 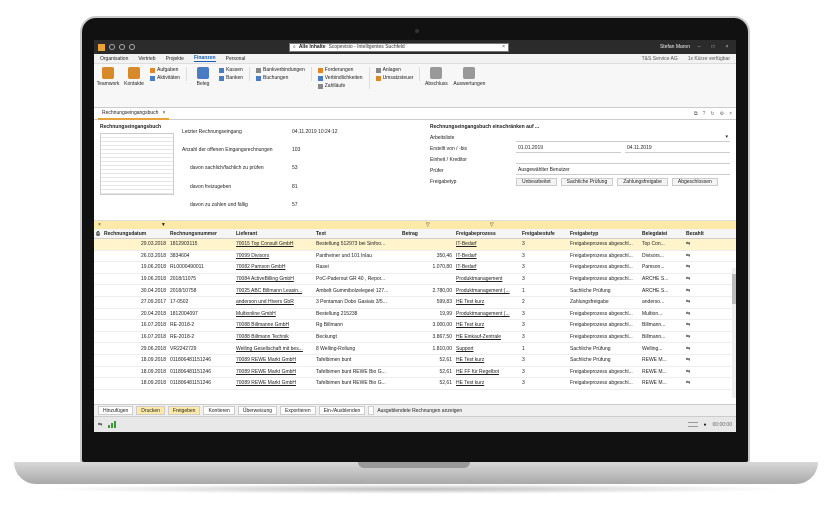 What do you see at coordinates (734, 289) in the screenshot?
I see `scrollbar-thumb` at bounding box center [734, 289].